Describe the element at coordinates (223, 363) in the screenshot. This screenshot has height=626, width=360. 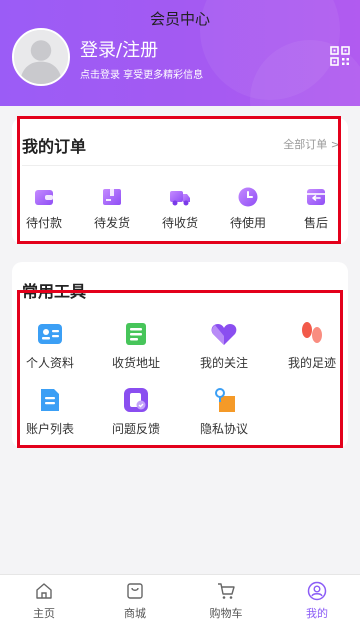
I see `tool-label: 我的关注` at that location.